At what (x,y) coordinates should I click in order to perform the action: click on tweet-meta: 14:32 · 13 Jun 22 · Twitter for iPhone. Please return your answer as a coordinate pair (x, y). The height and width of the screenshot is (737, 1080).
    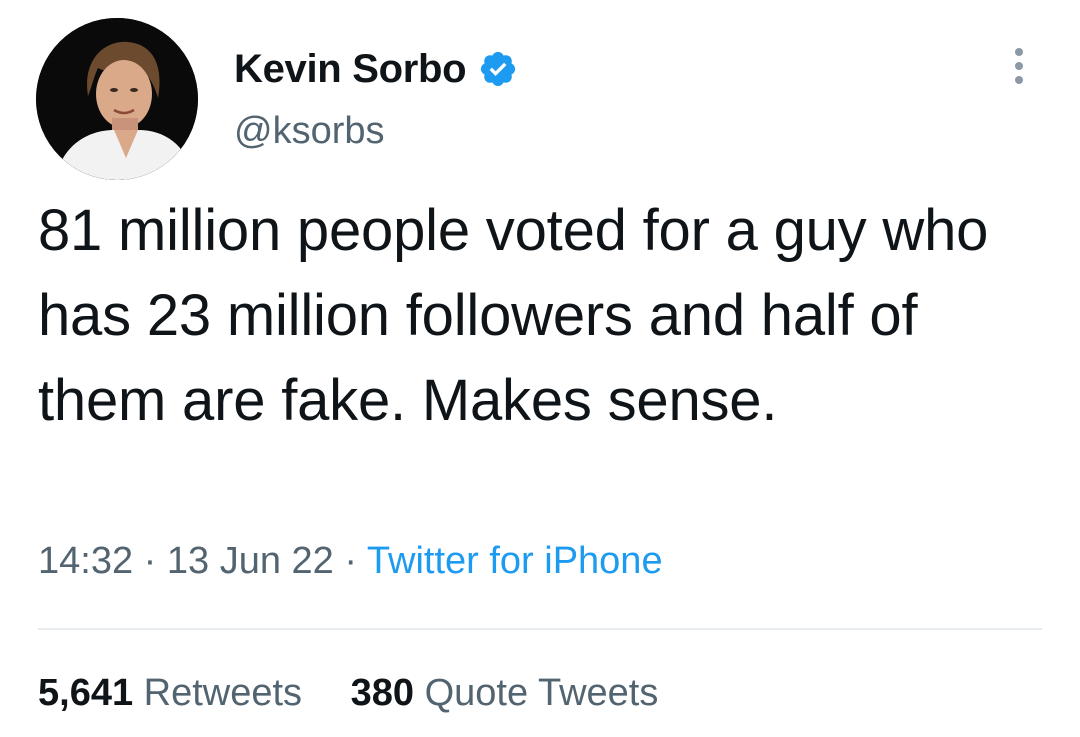
    Looking at the image, I should click on (350, 561).